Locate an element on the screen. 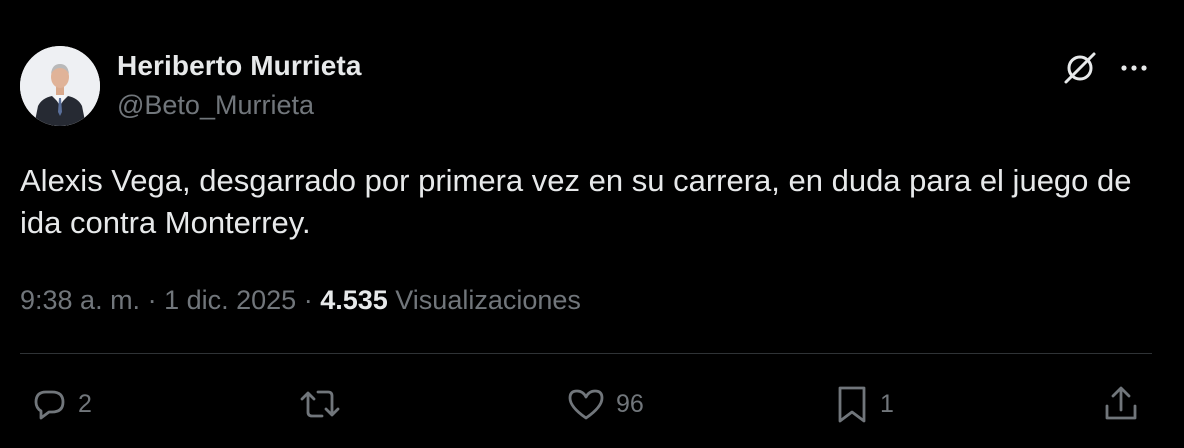 The image size is (1184, 448). retweet-button is located at coordinates (325, 404).